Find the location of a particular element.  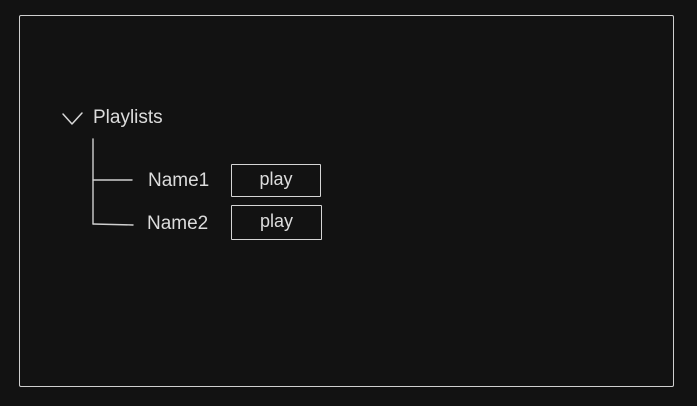

playlist-name: Name2 is located at coordinates (178, 223).